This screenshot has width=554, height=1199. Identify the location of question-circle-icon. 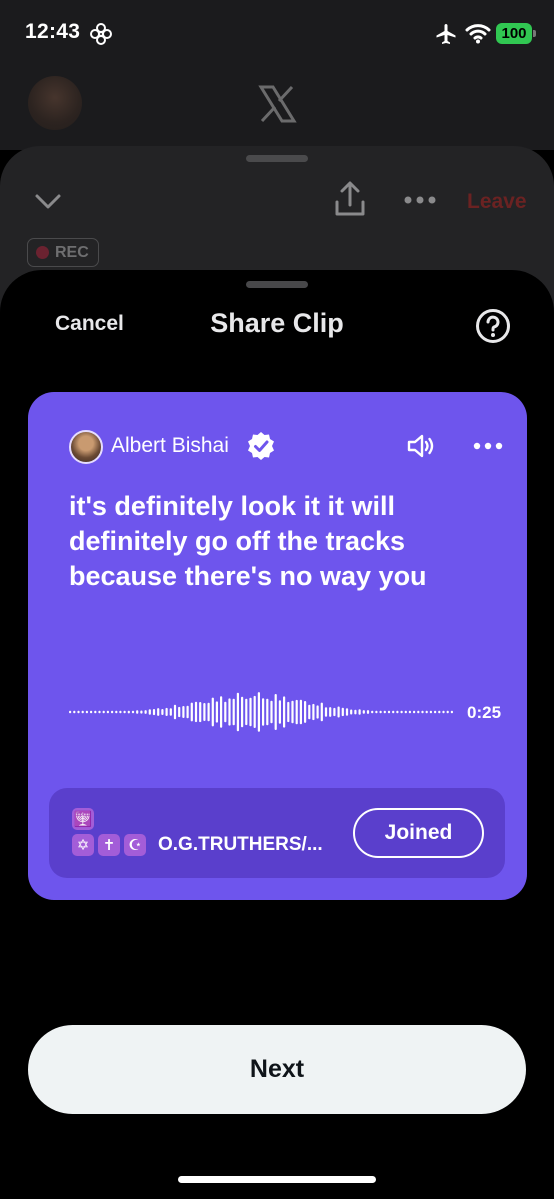
(493, 326).